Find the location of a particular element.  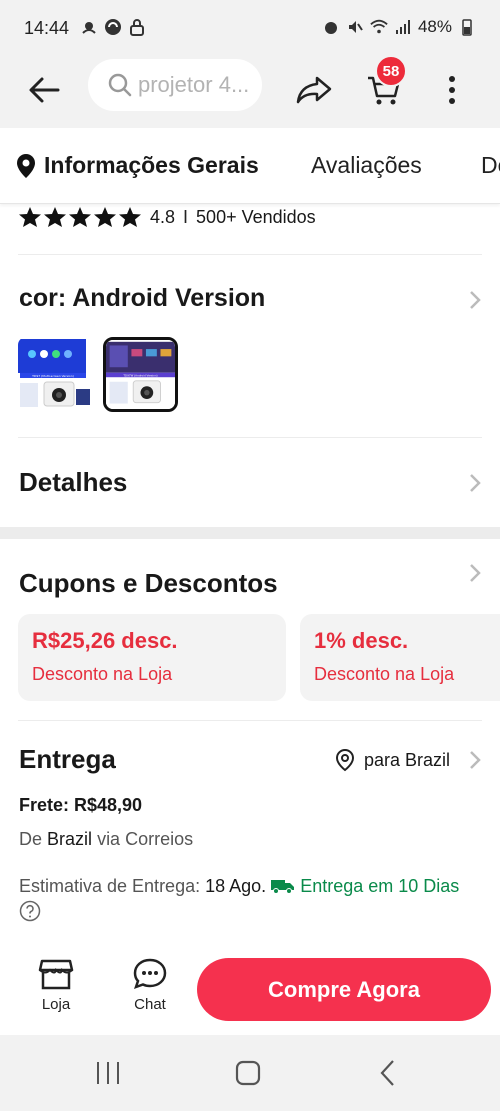

wifi-icon is located at coordinates (379, 27).